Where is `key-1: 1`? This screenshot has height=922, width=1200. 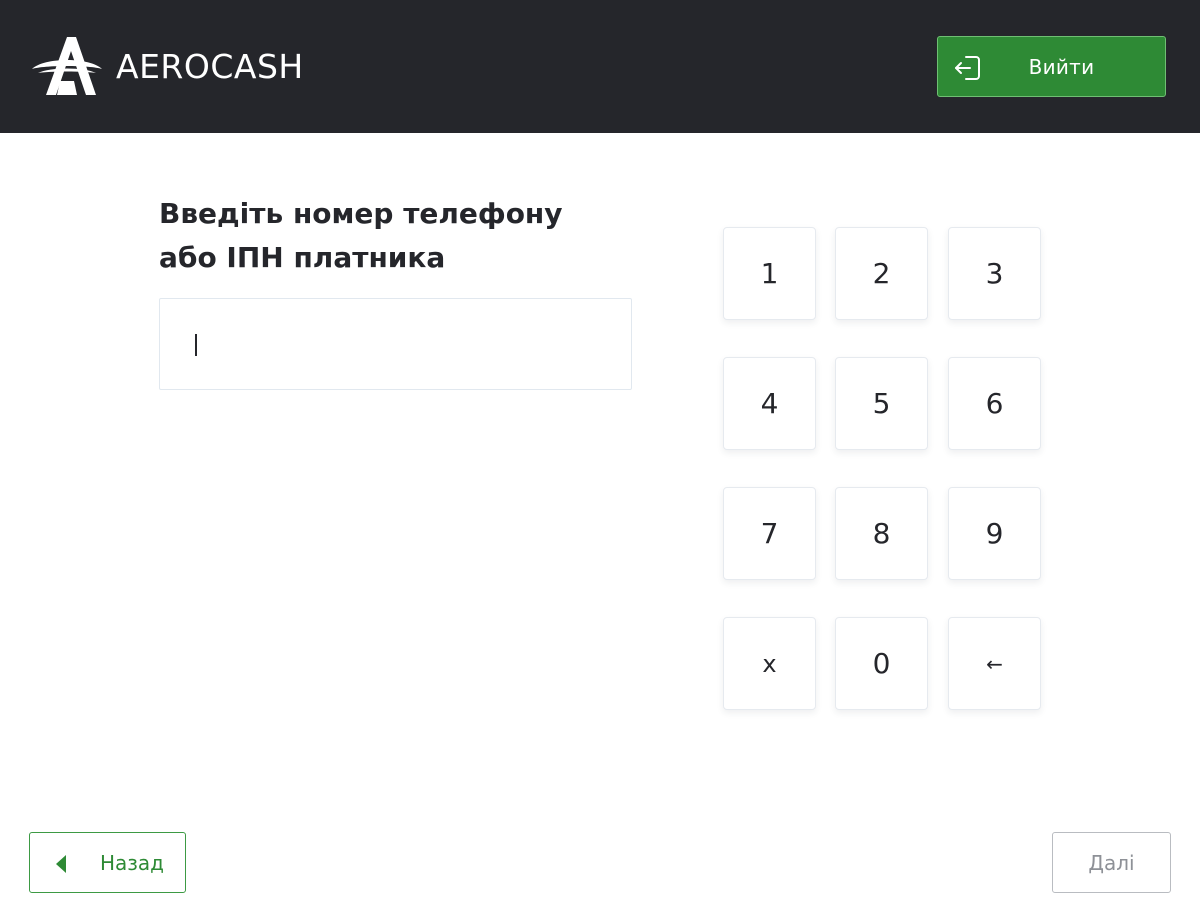
key-1: 1 is located at coordinates (769, 273).